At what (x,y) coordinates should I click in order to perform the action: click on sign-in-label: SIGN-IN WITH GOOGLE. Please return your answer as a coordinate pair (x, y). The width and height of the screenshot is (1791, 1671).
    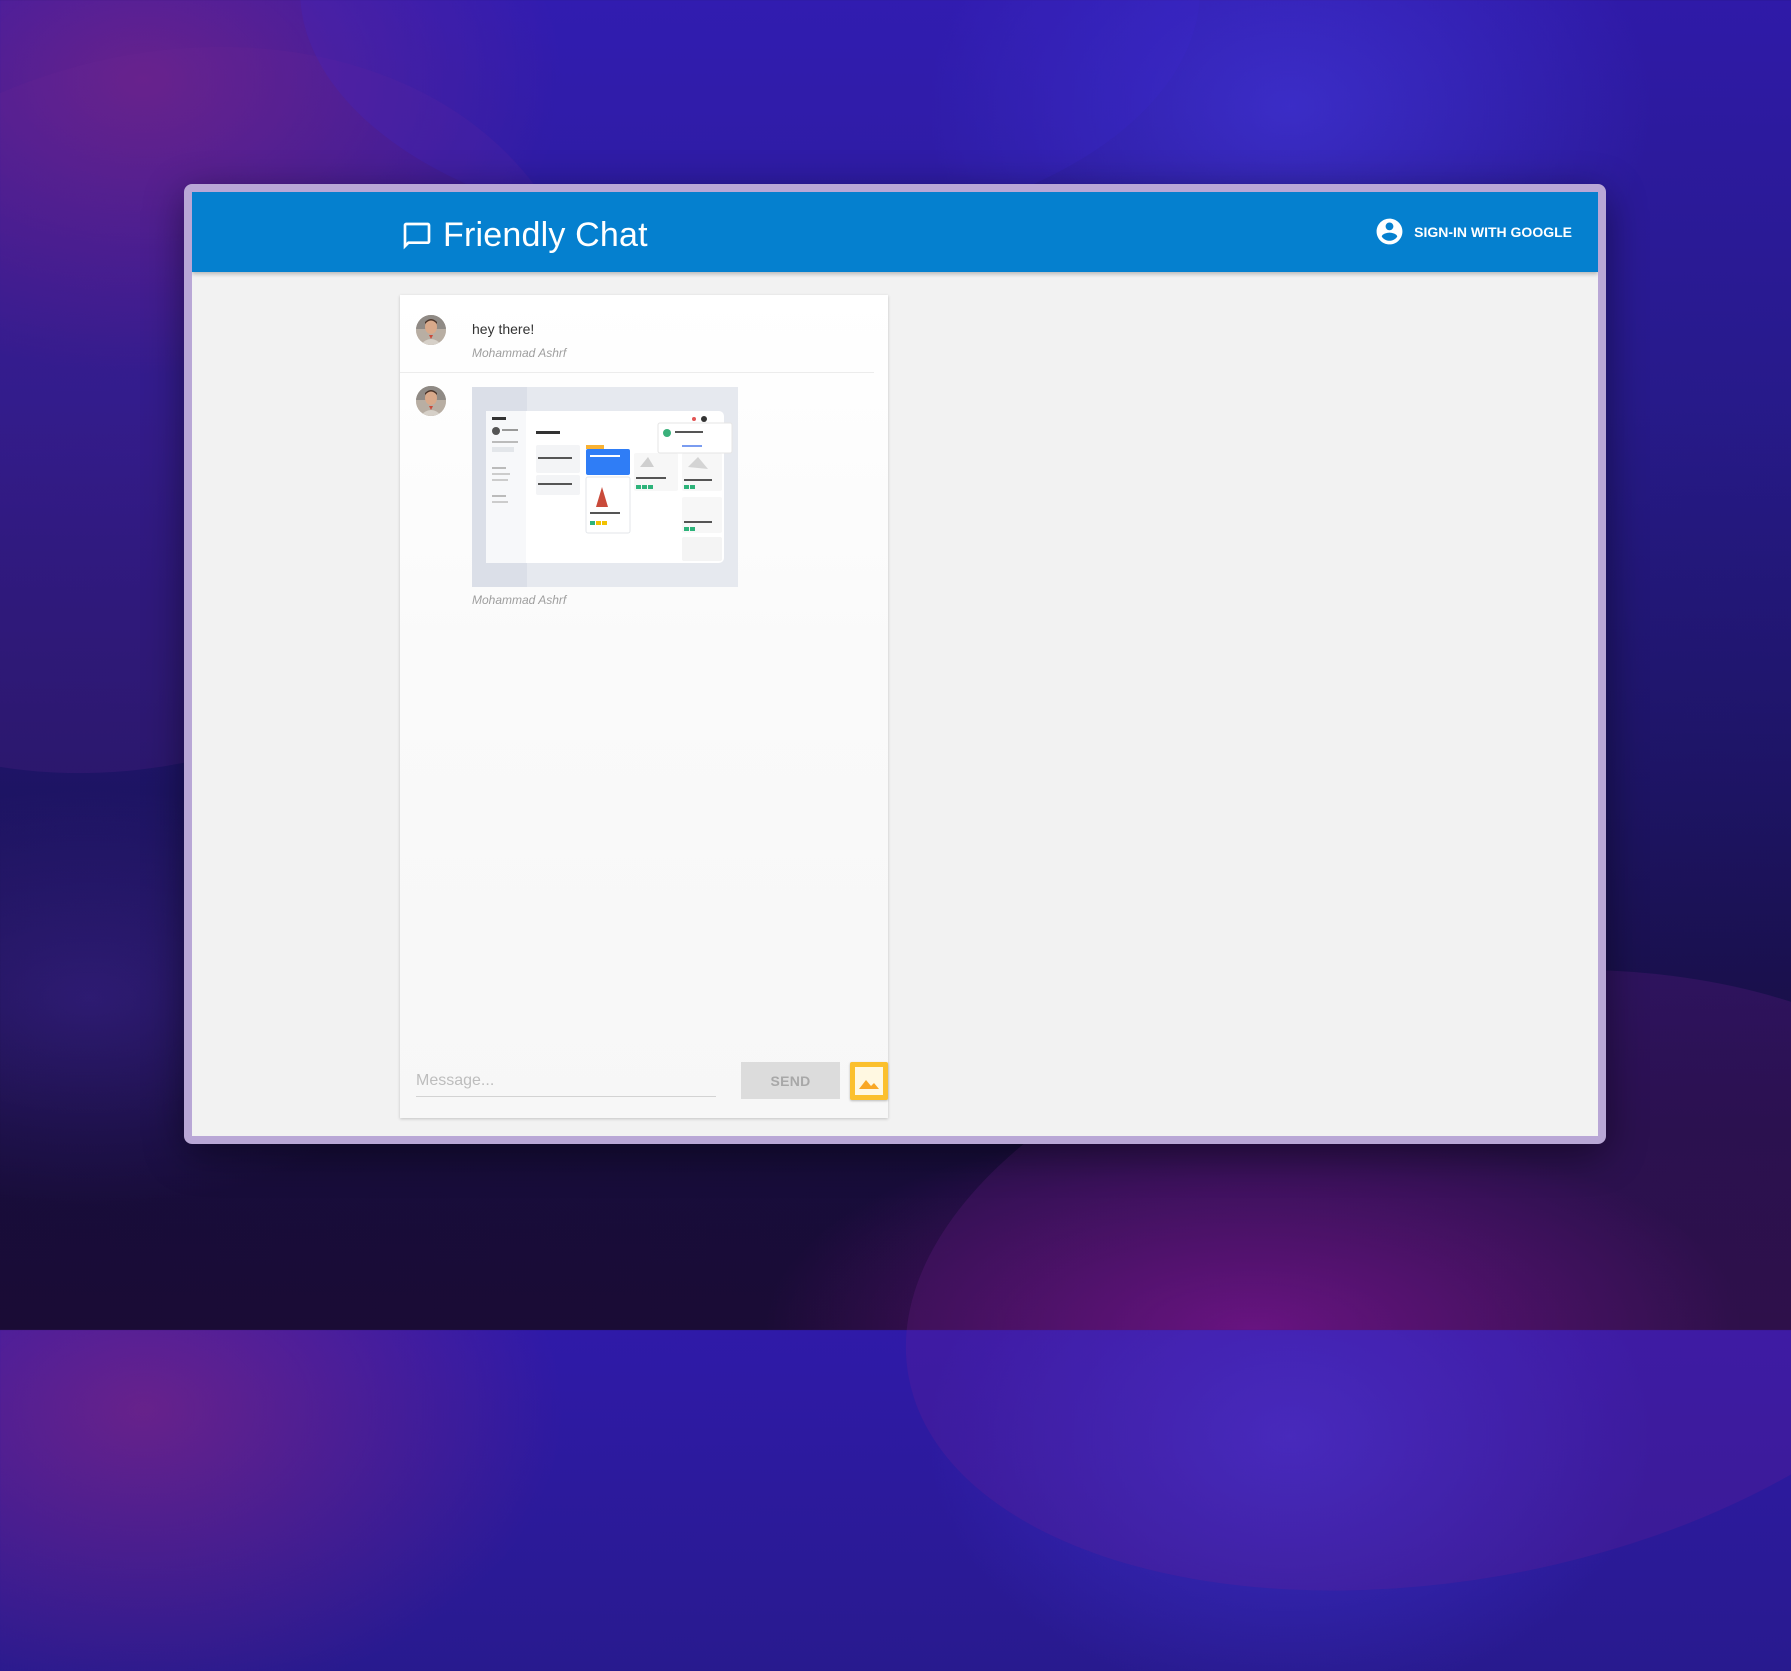
    Looking at the image, I should click on (1493, 231).